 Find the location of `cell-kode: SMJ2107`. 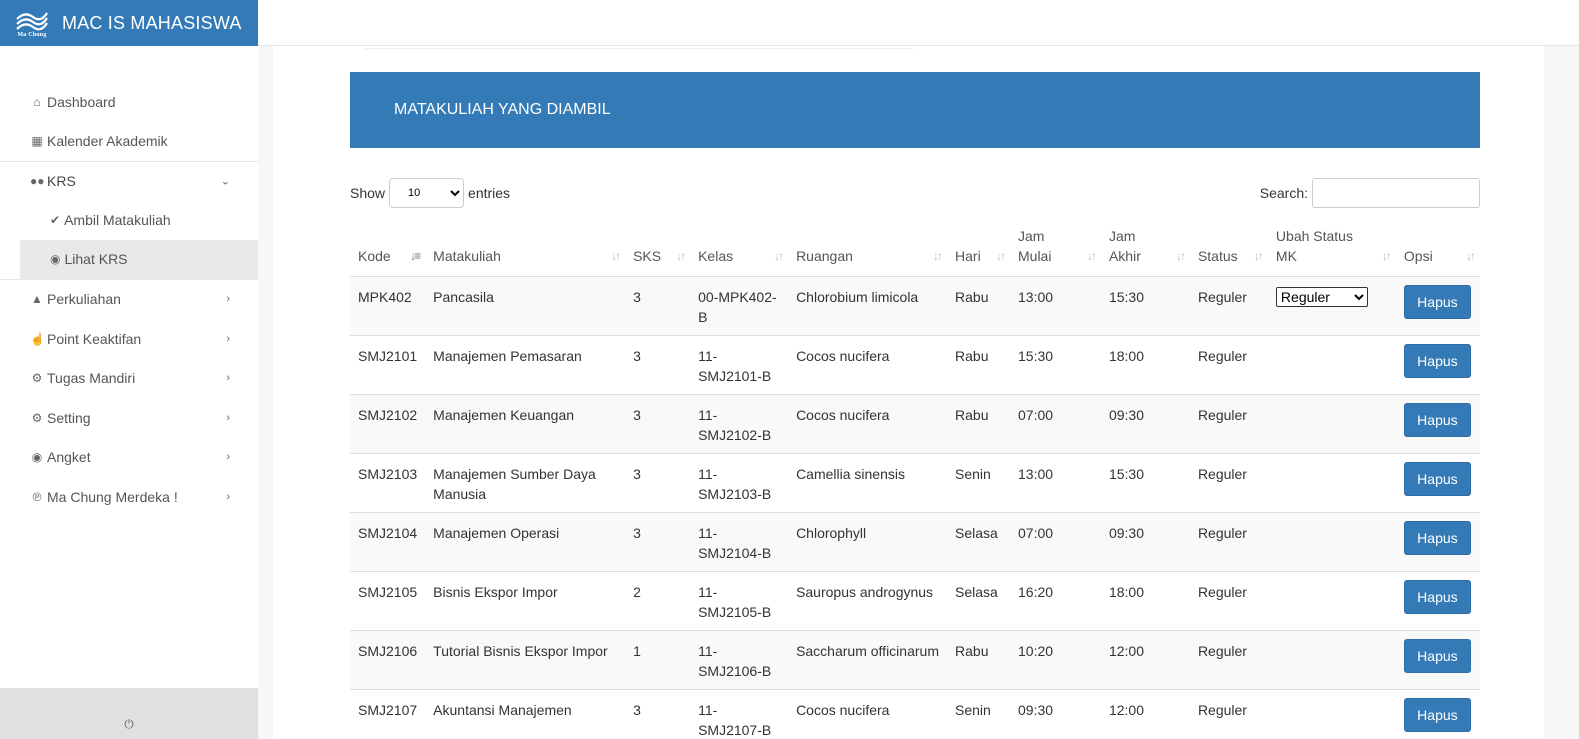

cell-kode: SMJ2107 is located at coordinates (388, 714).